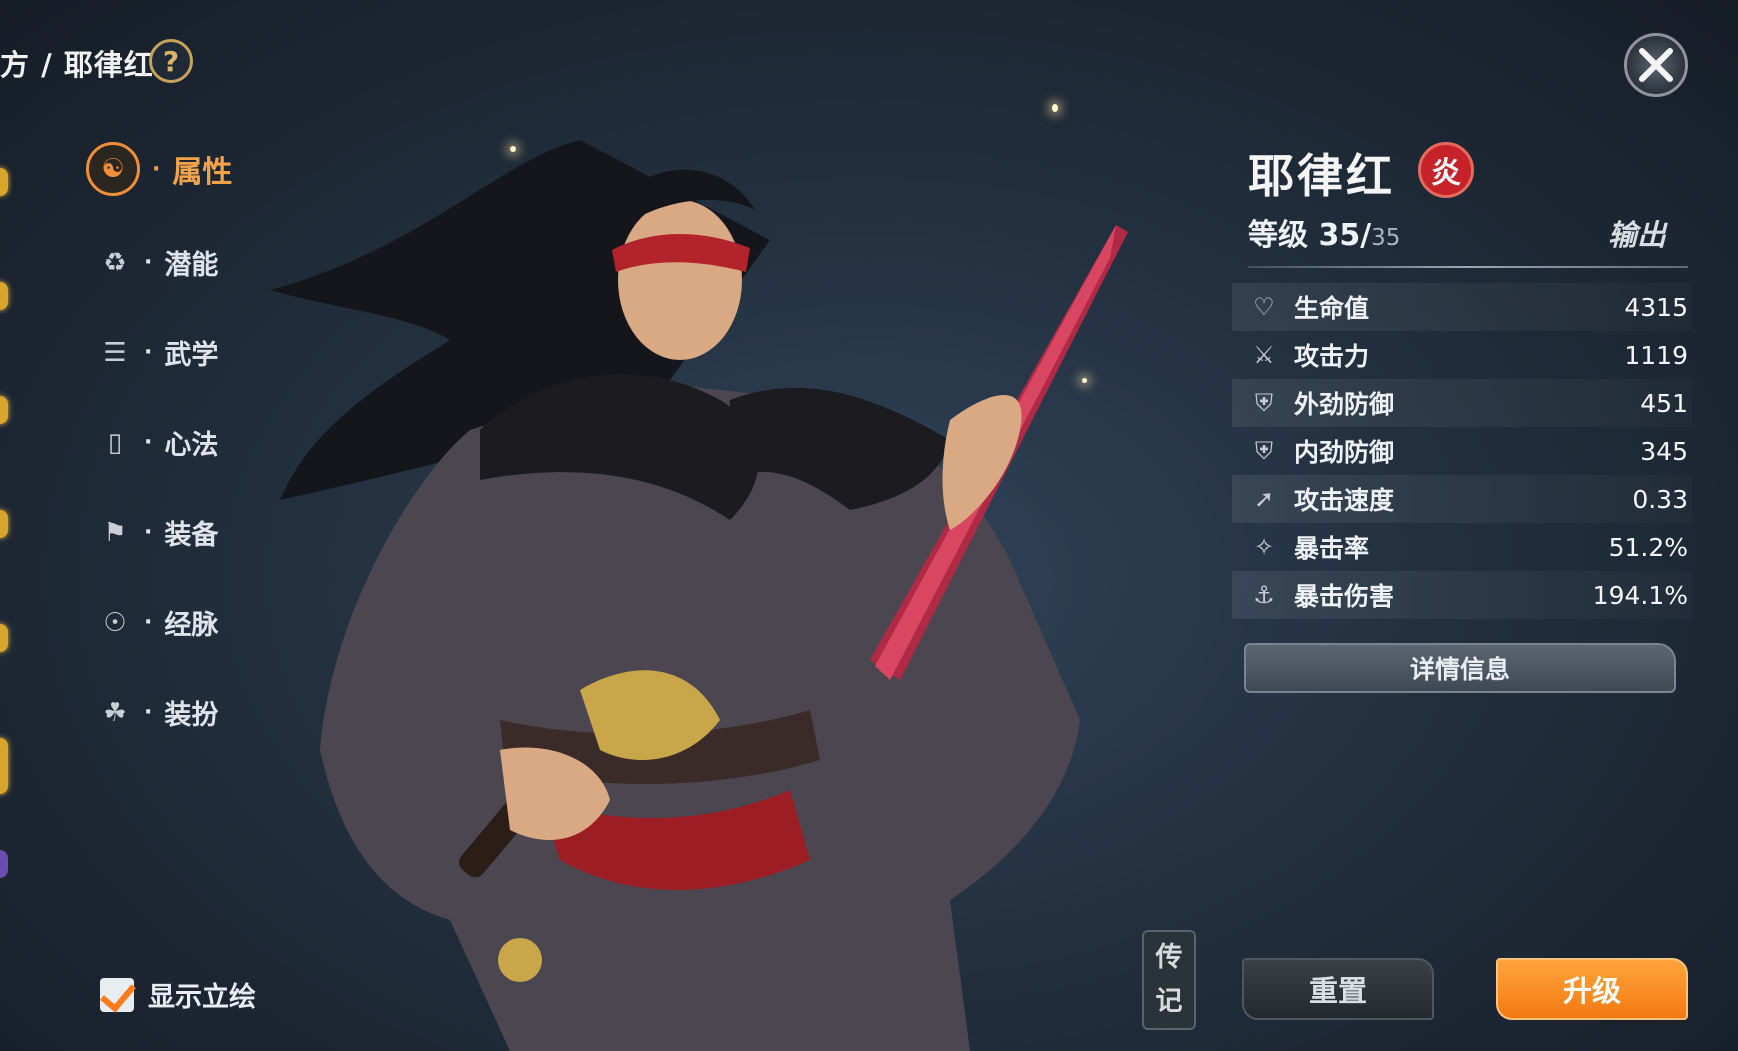 Image resolution: width=1738 pixels, height=1051 pixels. Describe the element at coordinates (115, 712) in the screenshot. I see `outfit-icon: ☘` at that location.